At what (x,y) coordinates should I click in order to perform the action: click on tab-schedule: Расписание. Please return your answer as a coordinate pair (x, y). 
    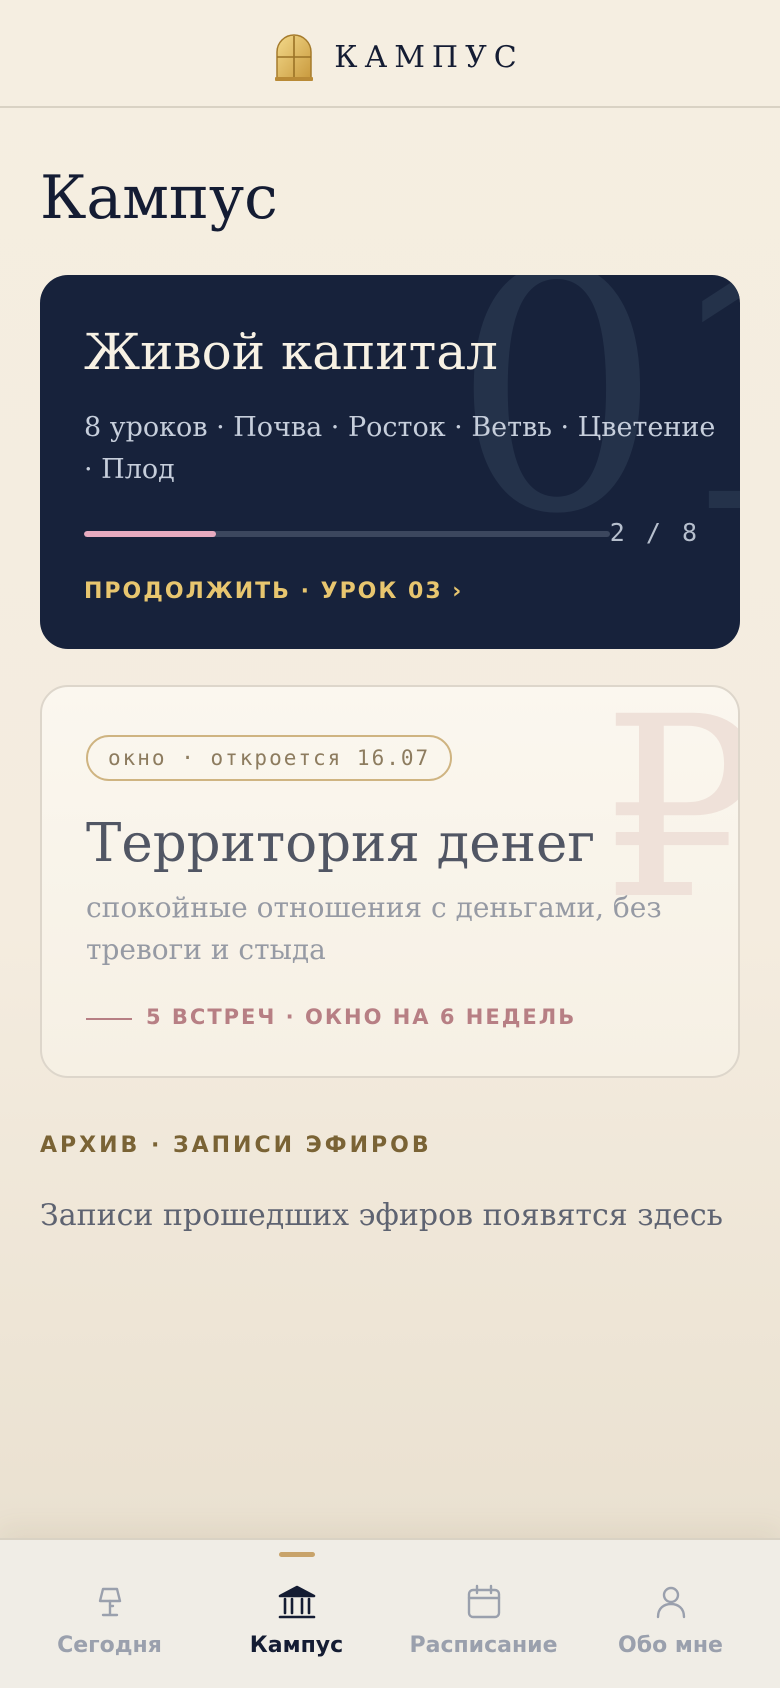
    Looking at the image, I should click on (483, 1614).